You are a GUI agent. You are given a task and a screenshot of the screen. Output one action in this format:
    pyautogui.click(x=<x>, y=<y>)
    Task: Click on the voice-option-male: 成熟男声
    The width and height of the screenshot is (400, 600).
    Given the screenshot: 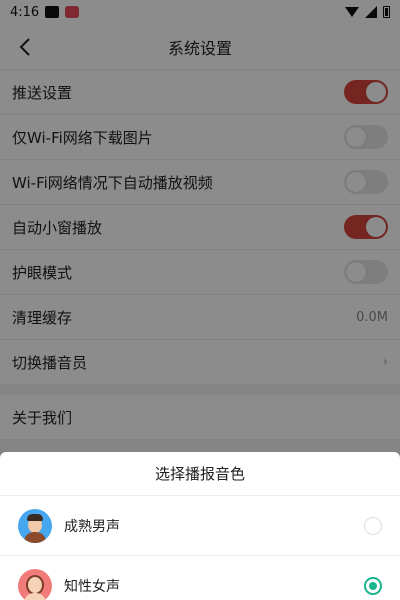 What is the action you would take?
    pyautogui.click(x=200, y=526)
    